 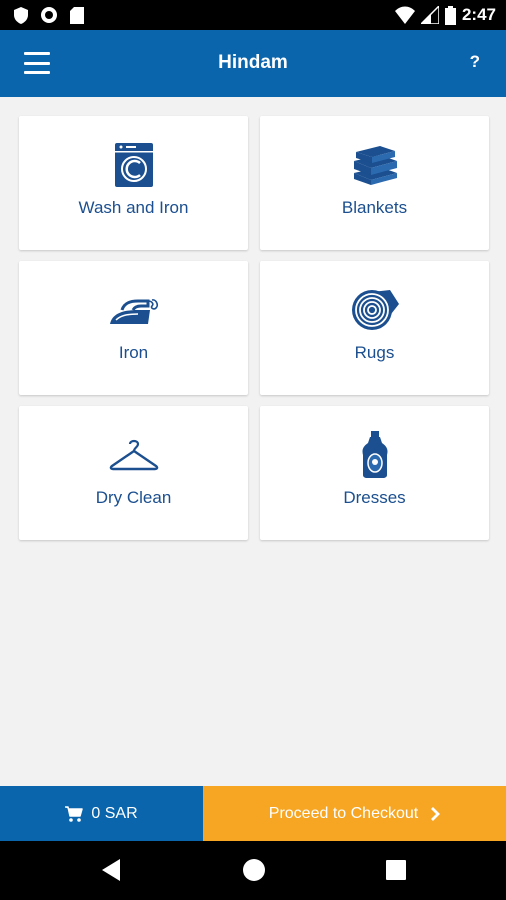 I want to click on washing-machine-icon, so click(x=134, y=165).